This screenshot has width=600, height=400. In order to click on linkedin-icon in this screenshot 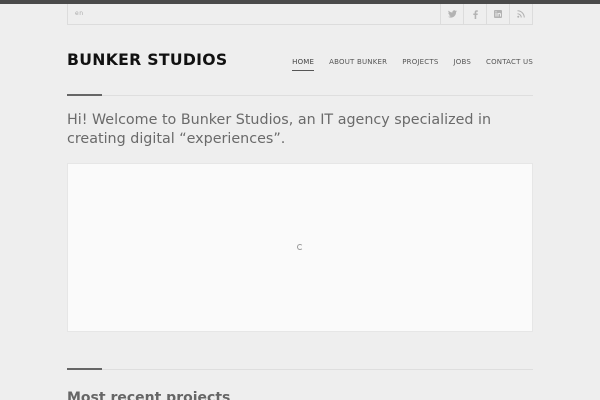, I will do `click(498, 14)`.